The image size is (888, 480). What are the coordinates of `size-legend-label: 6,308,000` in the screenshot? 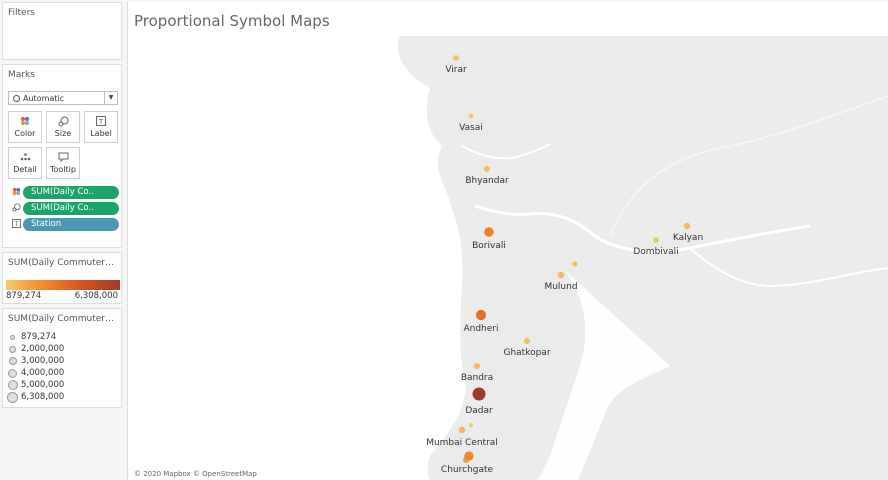 It's located at (43, 397).